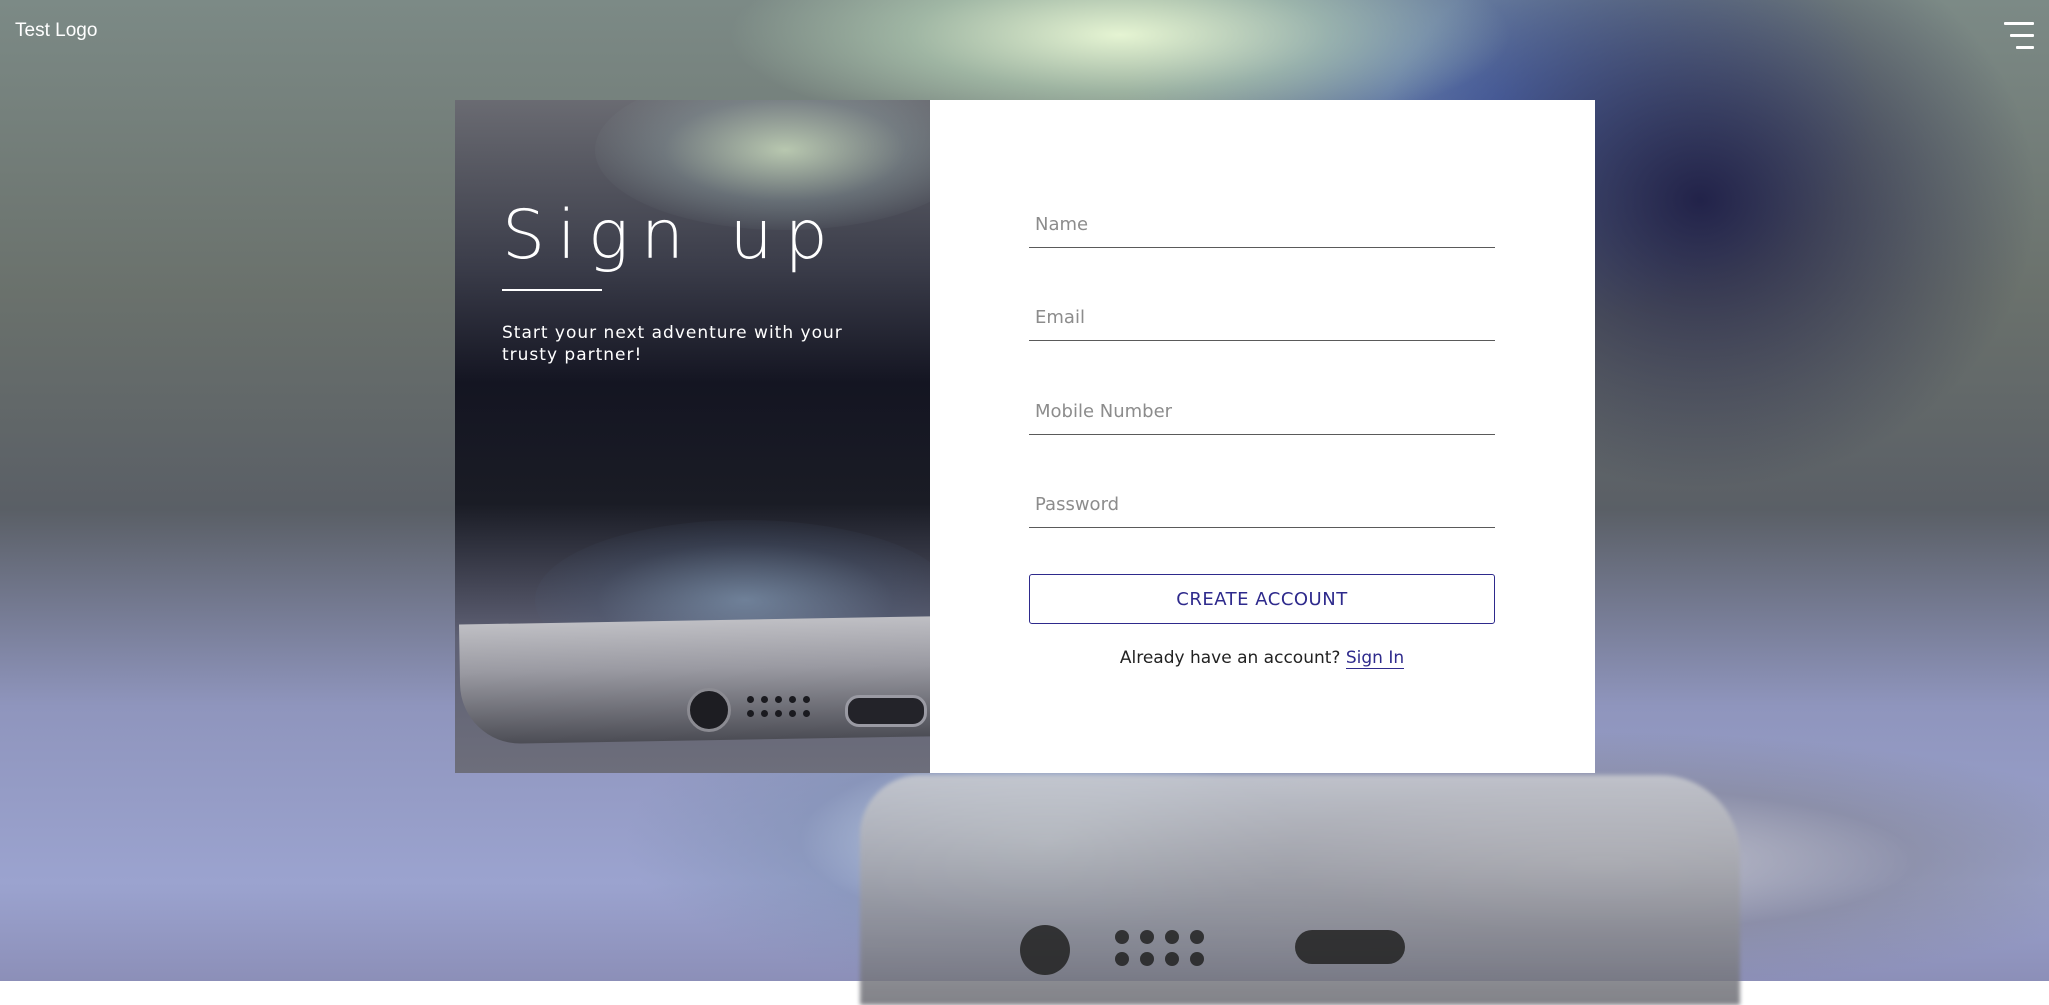  Describe the element at coordinates (886, 711) in the screenshot. I see `hero-phone-lightning-port` at that location.